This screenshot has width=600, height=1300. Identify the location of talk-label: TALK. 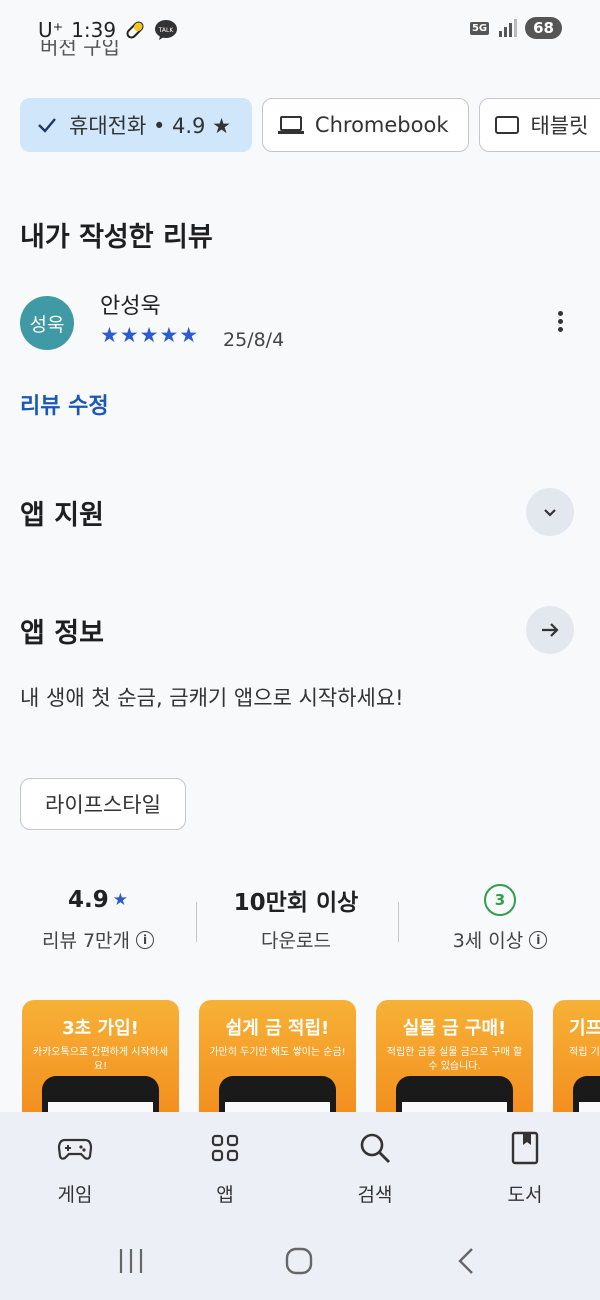
(166, 30).